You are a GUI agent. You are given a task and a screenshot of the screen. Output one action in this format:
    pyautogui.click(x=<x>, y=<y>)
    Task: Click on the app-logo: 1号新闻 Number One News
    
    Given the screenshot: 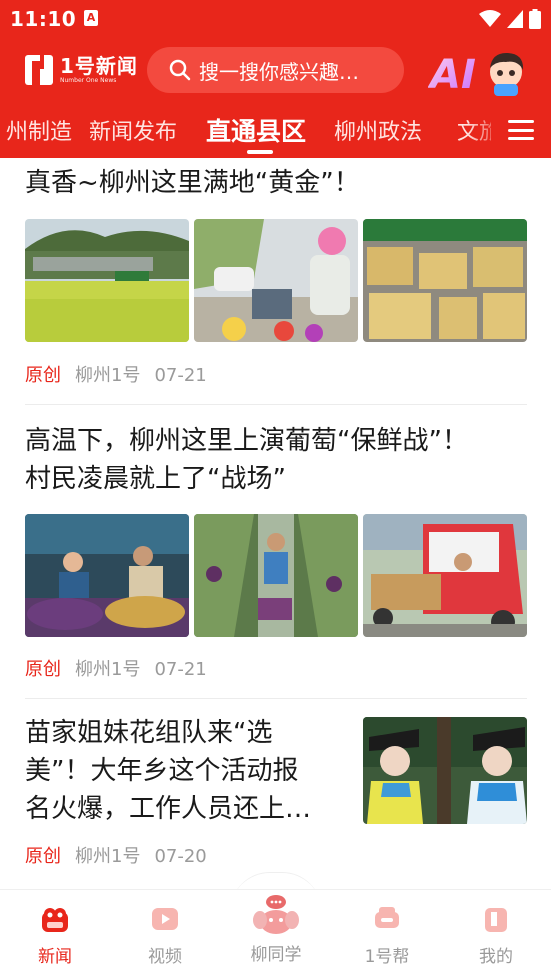 What is the action you would take?
    pyautogui.click(x=81, y=70)
    